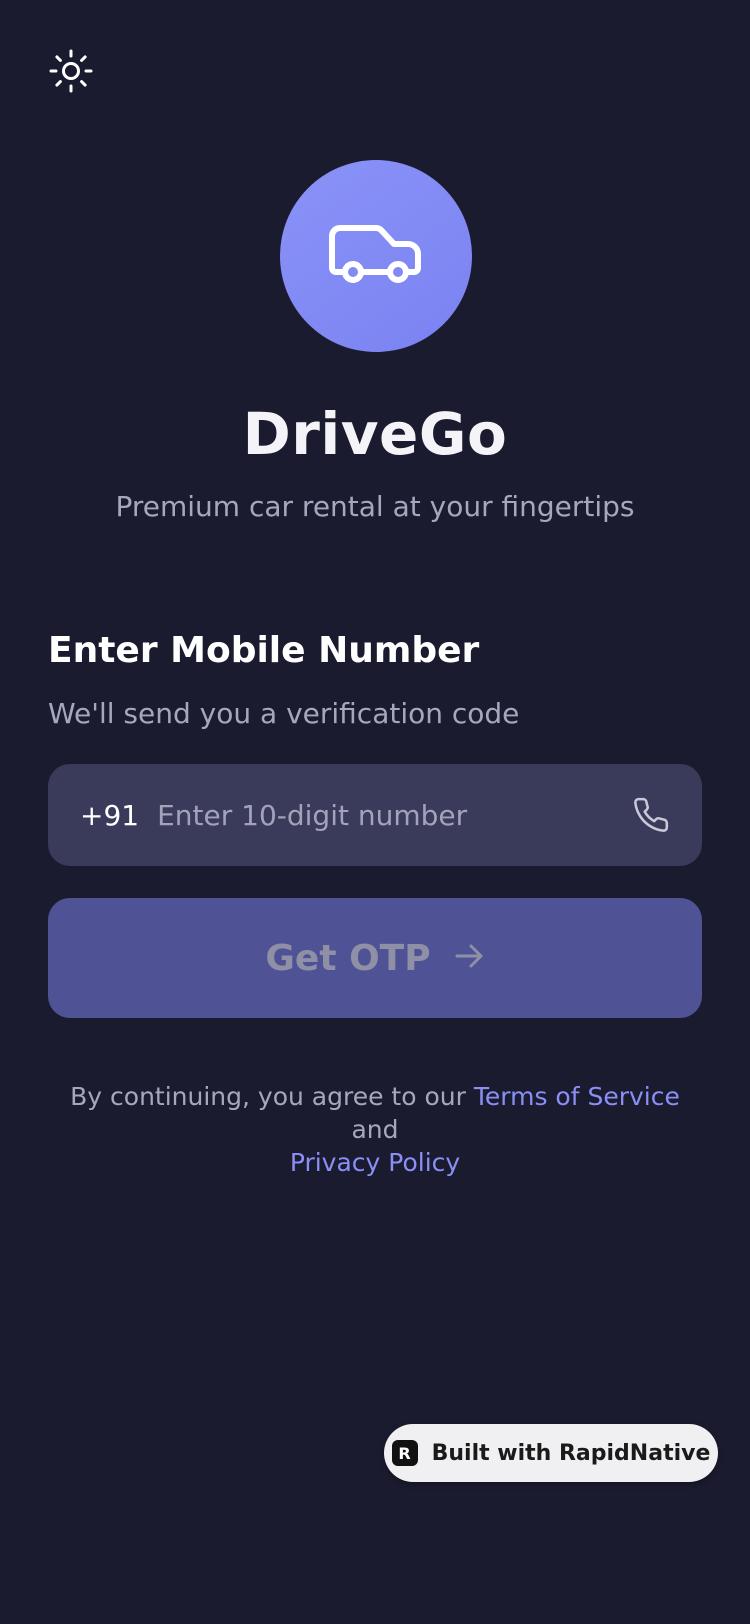 This screenshot has width=750, height=1624. Describe the element at coordinates (375, 506) in the screenshot. I see `app-subtitle: Premium car rental at your fingertips` at that location.